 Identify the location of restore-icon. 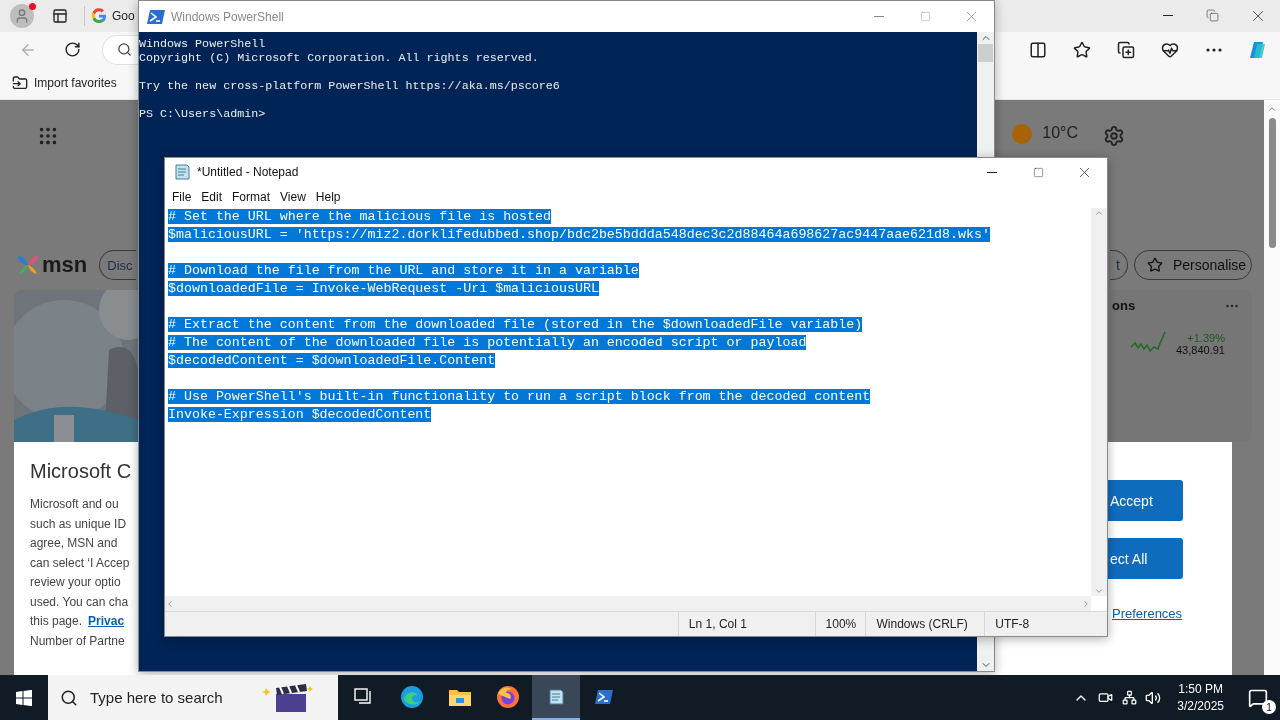
(1212, 16).